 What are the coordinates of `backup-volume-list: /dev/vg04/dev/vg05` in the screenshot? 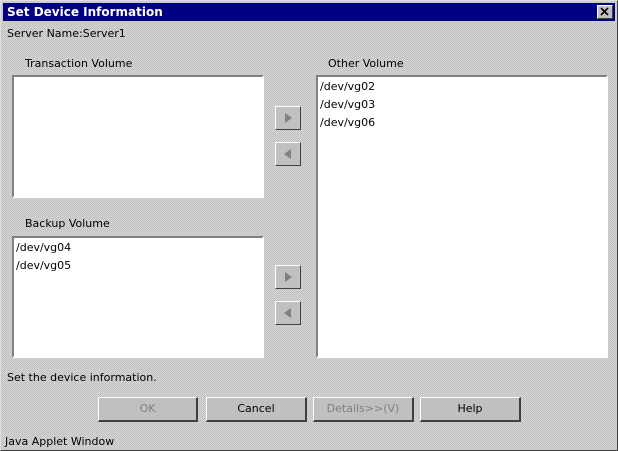 It's located at (138, 297).